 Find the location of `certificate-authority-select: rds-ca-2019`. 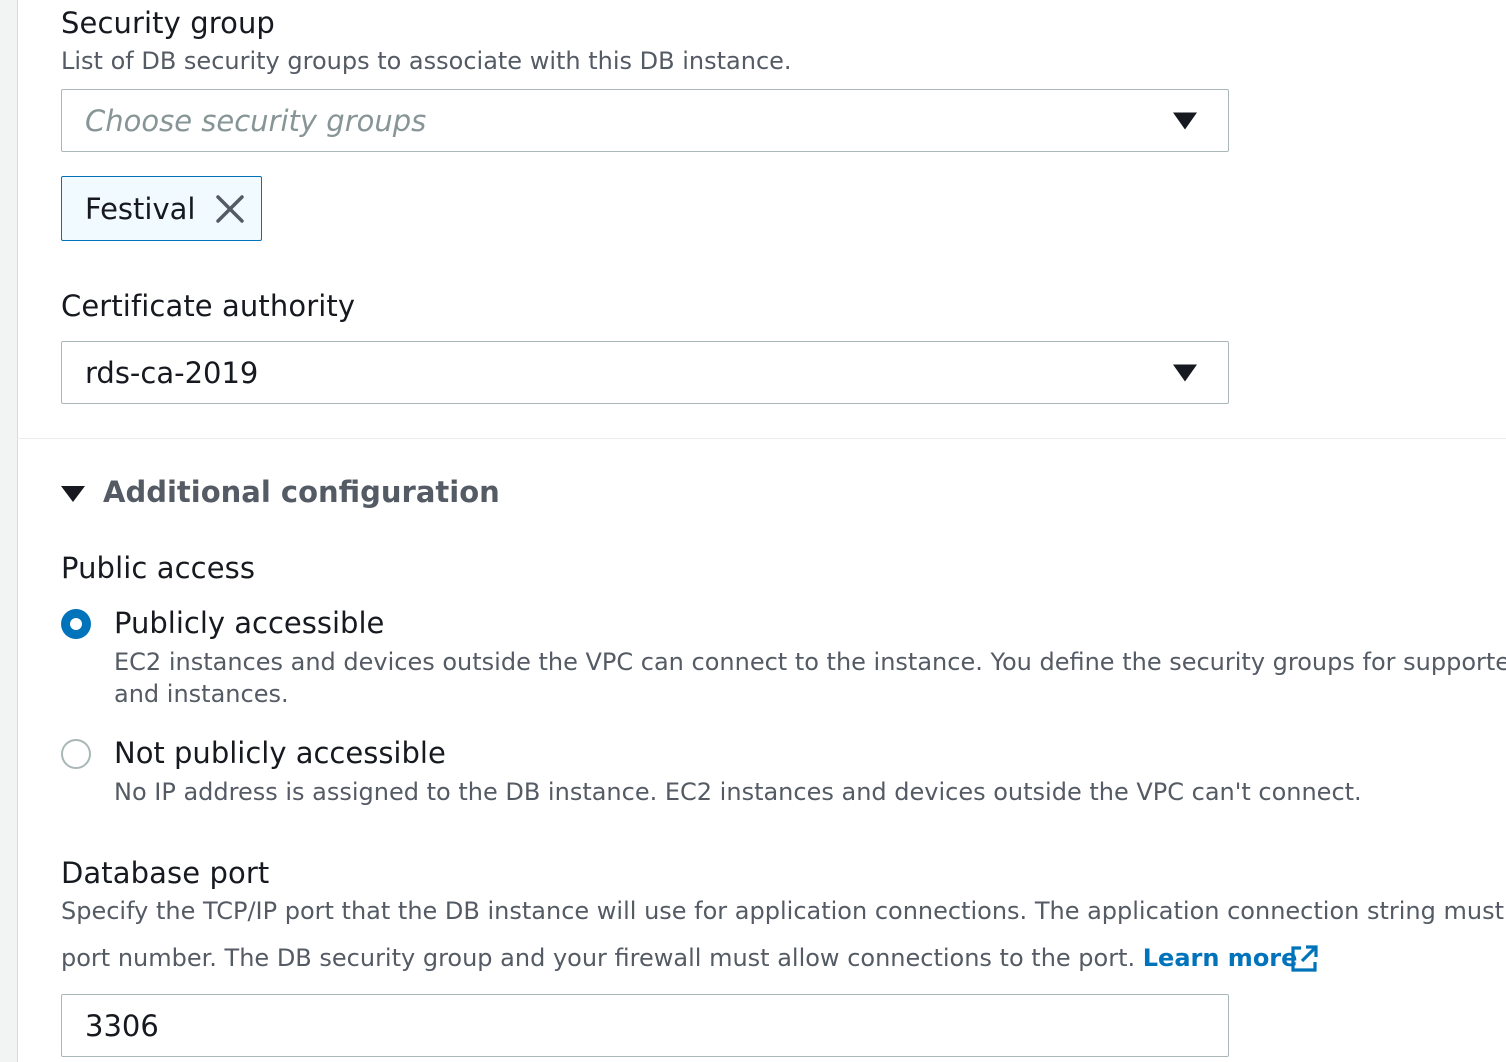

certificate-authority-select: rds-ca-2019 is located at coordinates (645, 372).